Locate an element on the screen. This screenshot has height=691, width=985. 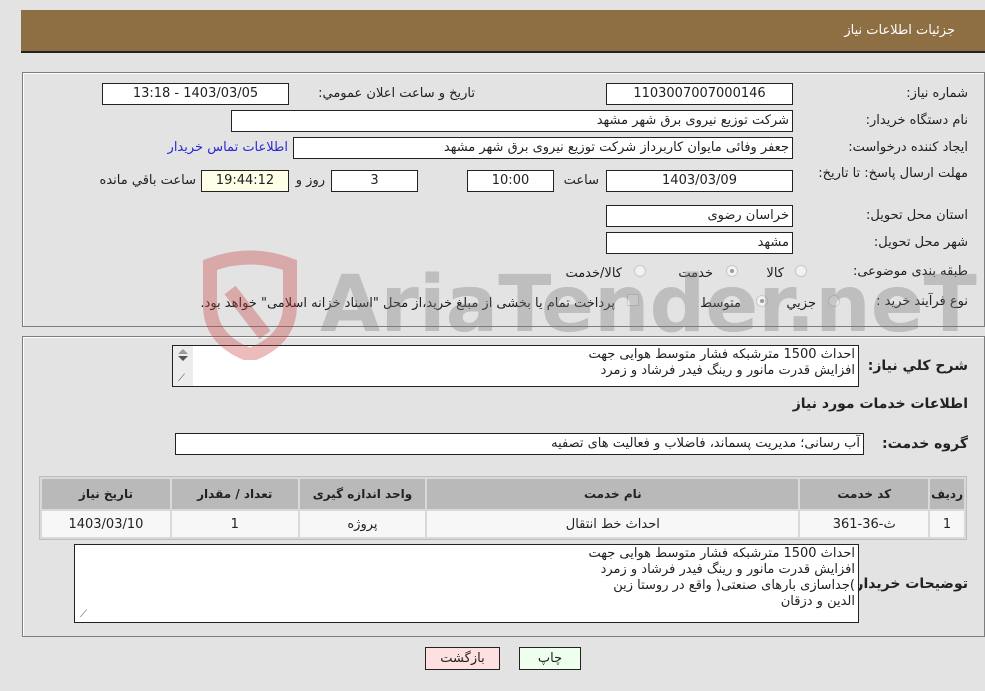
scroll-up-icon is located at coordinates (183, 351).